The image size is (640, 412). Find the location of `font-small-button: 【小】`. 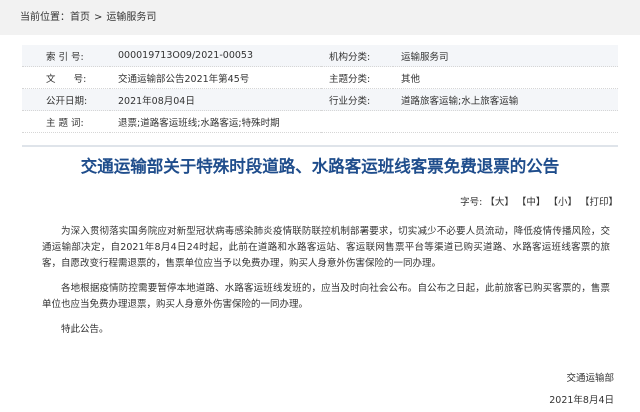

font-small-button: 【小】 is located at coordinates (562, 202).